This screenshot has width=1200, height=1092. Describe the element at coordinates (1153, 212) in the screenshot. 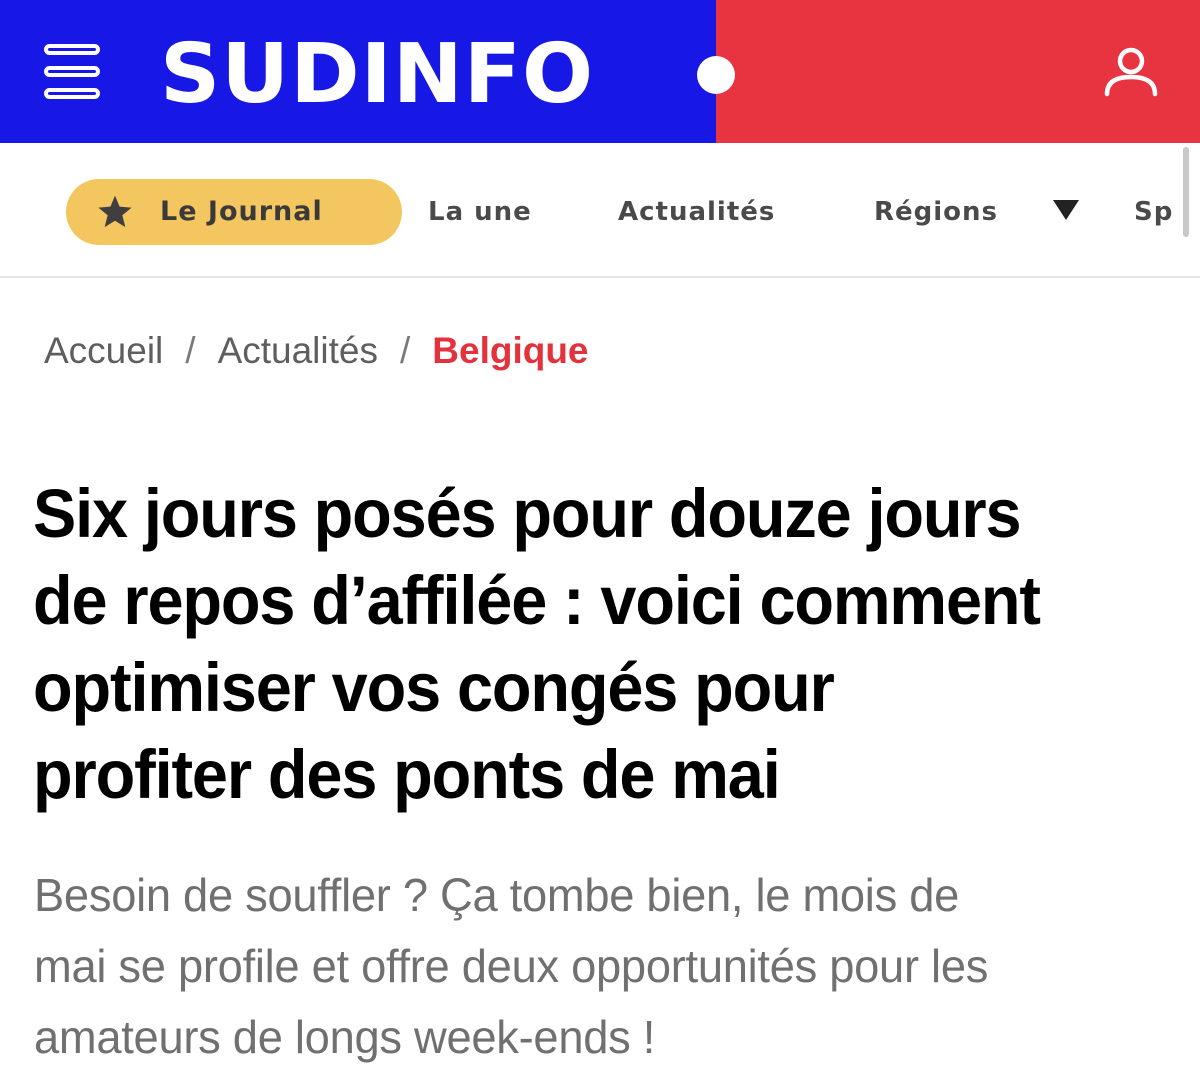

I see `nav-item-sports-truncated: Sp` at that location.